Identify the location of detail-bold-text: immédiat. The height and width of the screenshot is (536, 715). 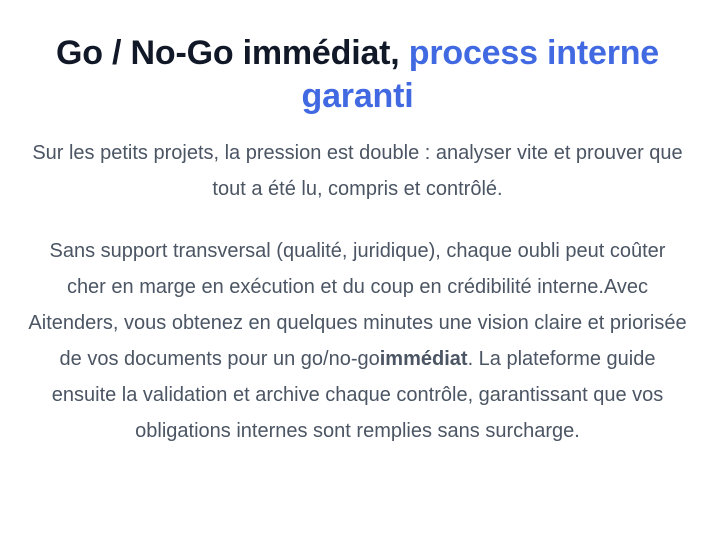
(423, 359).